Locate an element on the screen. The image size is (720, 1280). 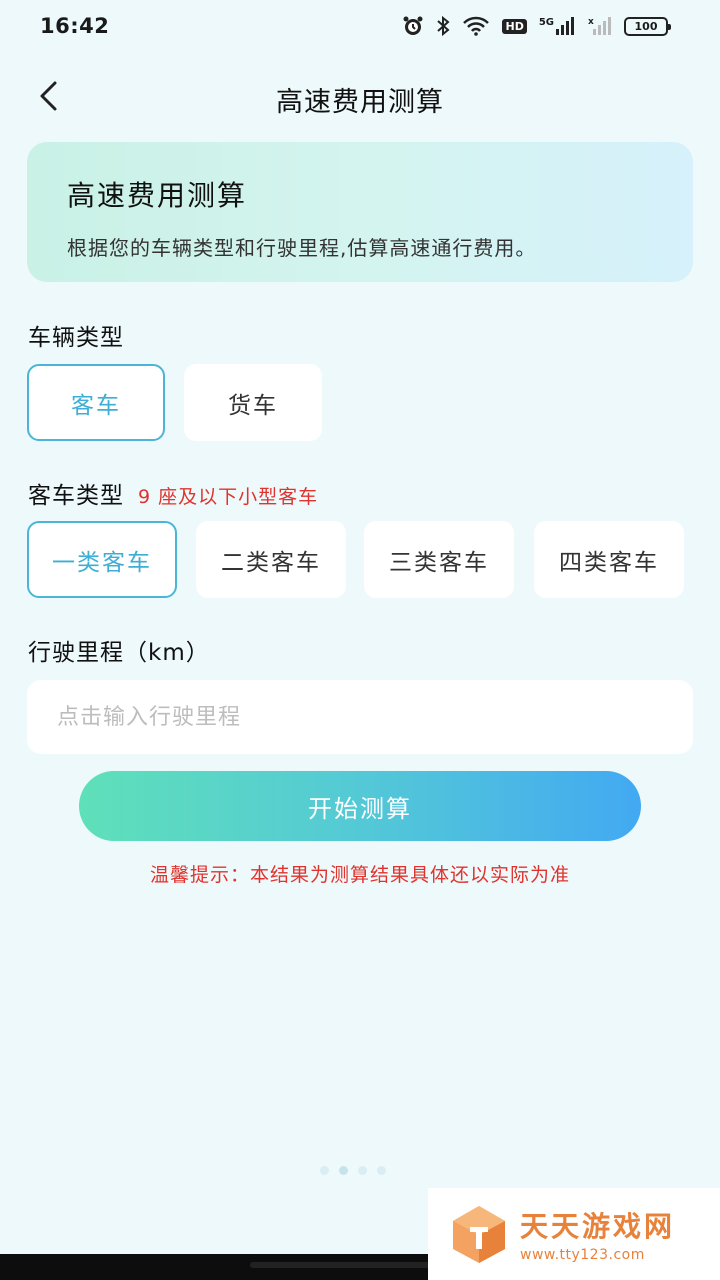
bus-option-class-2: 二类客车 is located at coordinates (271, 559).